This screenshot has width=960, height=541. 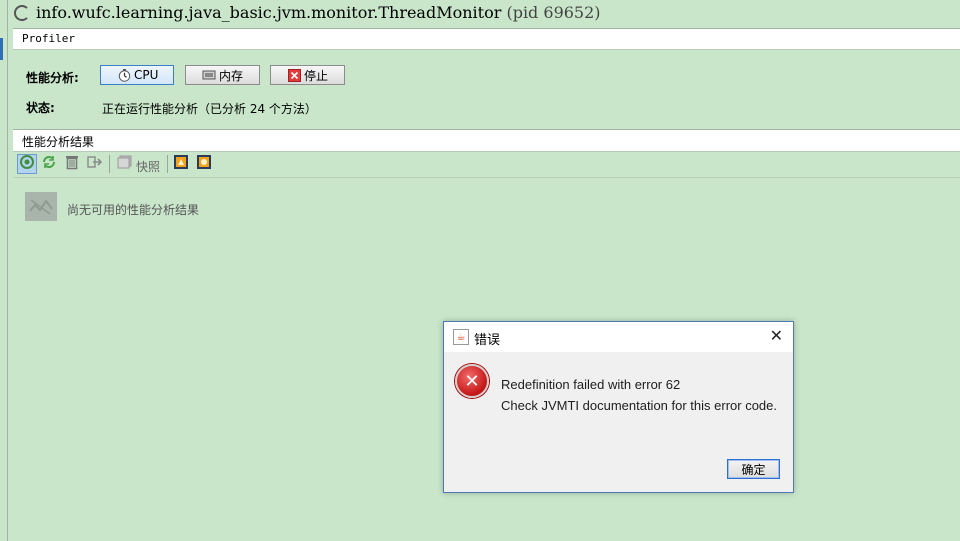 What do you see at coordinates (231, 75) in the screenshot?
I see `memory-button-label: 内存` at bounding box center [231, 75].